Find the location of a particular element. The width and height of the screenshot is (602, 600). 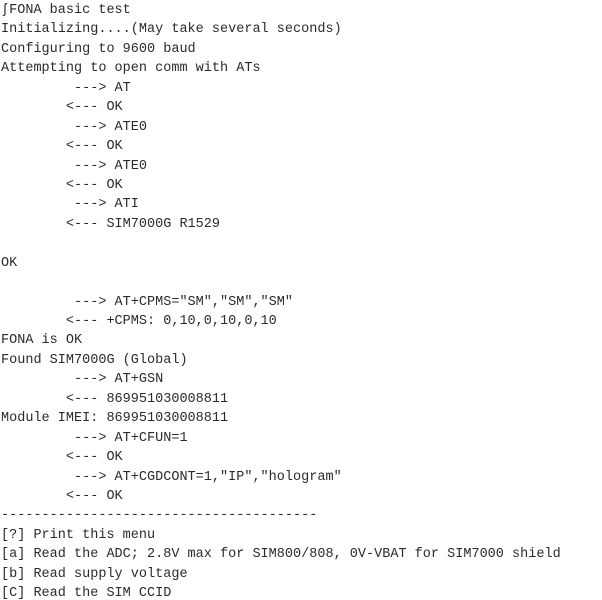

terminal-line: ---> AT is located at coordinates (66, 88).